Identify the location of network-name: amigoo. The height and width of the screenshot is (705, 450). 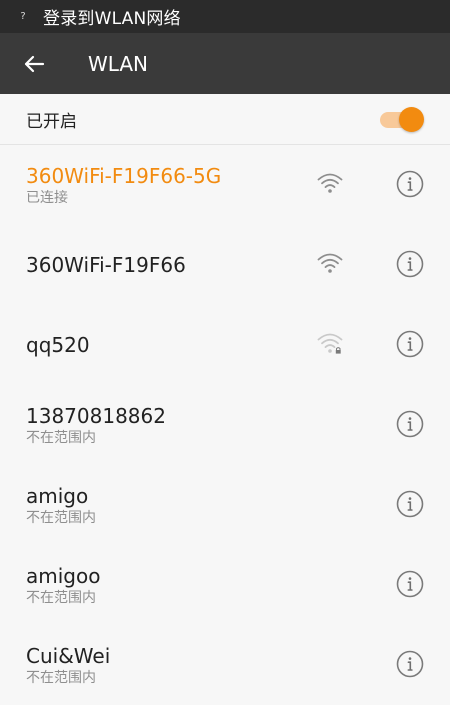
(63, 576).